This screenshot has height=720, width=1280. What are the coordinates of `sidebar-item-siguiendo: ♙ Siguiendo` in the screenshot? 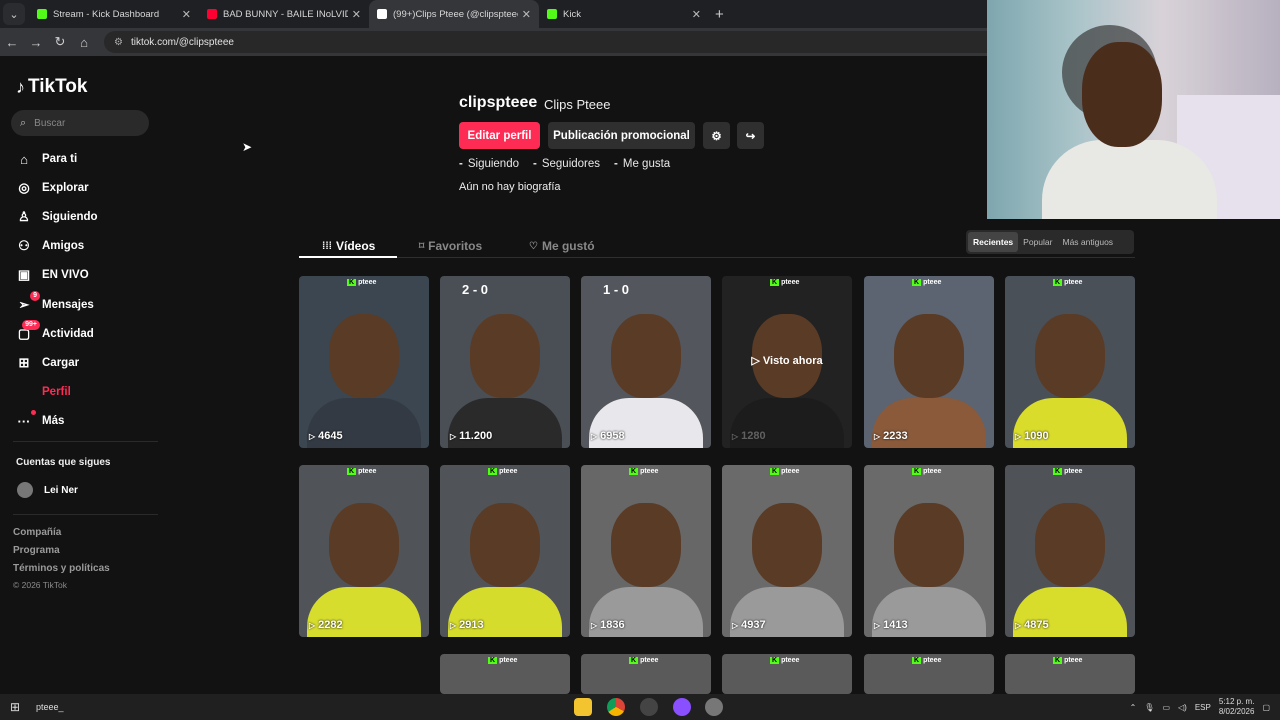 It's located at (57, 217).